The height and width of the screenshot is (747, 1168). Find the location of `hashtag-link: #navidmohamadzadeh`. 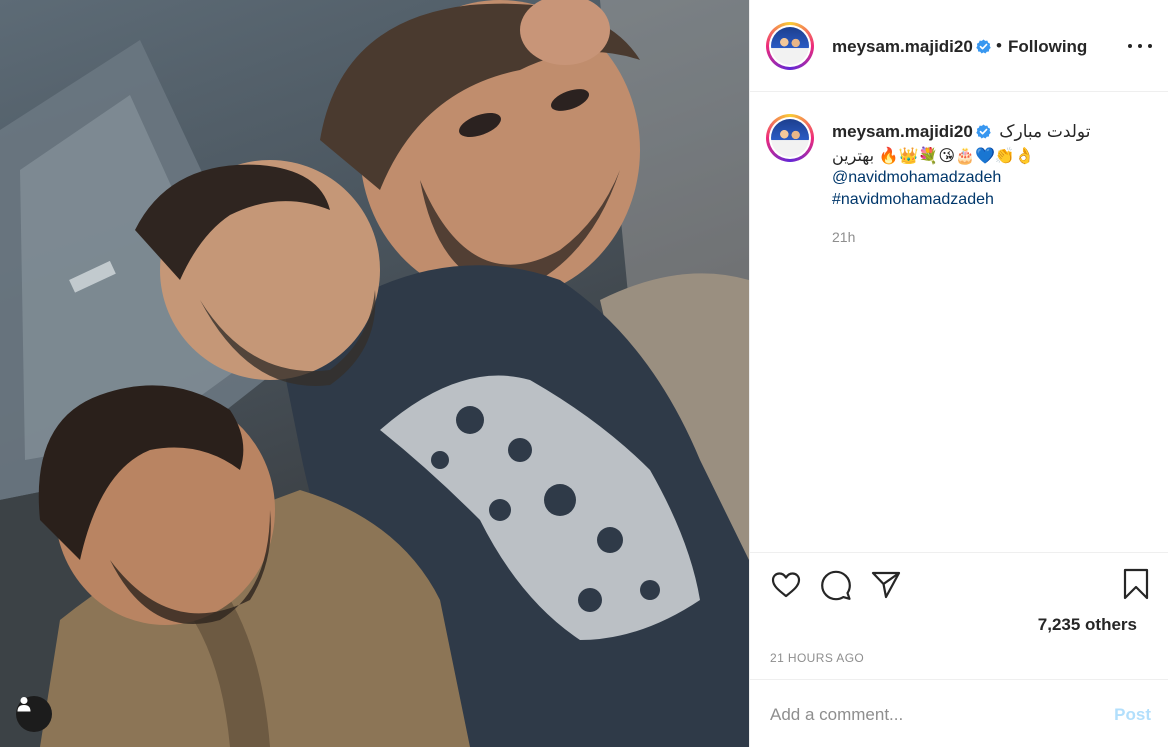

hashtag-link: #navidmohamadzadeh is located at coordinates (913, 200).